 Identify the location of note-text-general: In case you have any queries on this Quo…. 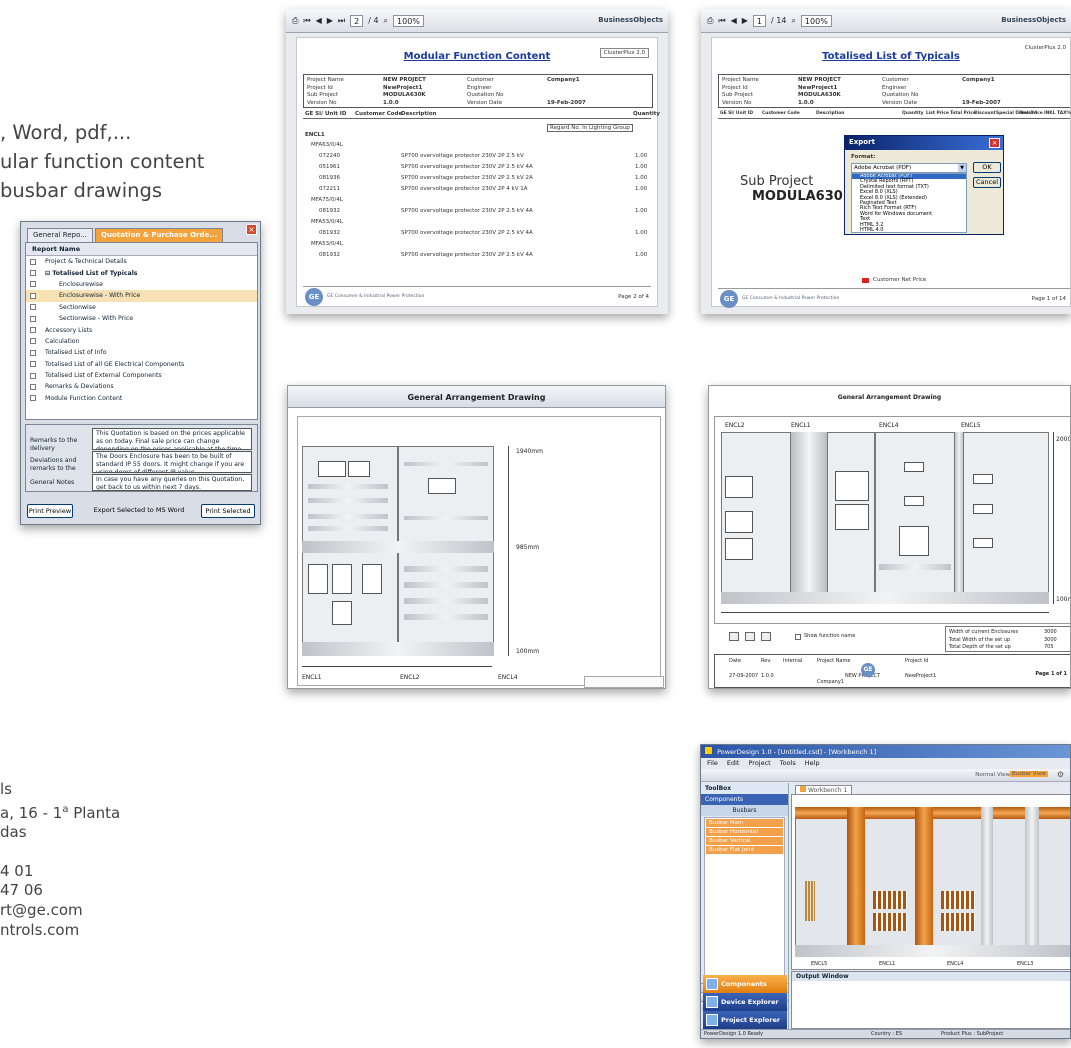
(172, 482).